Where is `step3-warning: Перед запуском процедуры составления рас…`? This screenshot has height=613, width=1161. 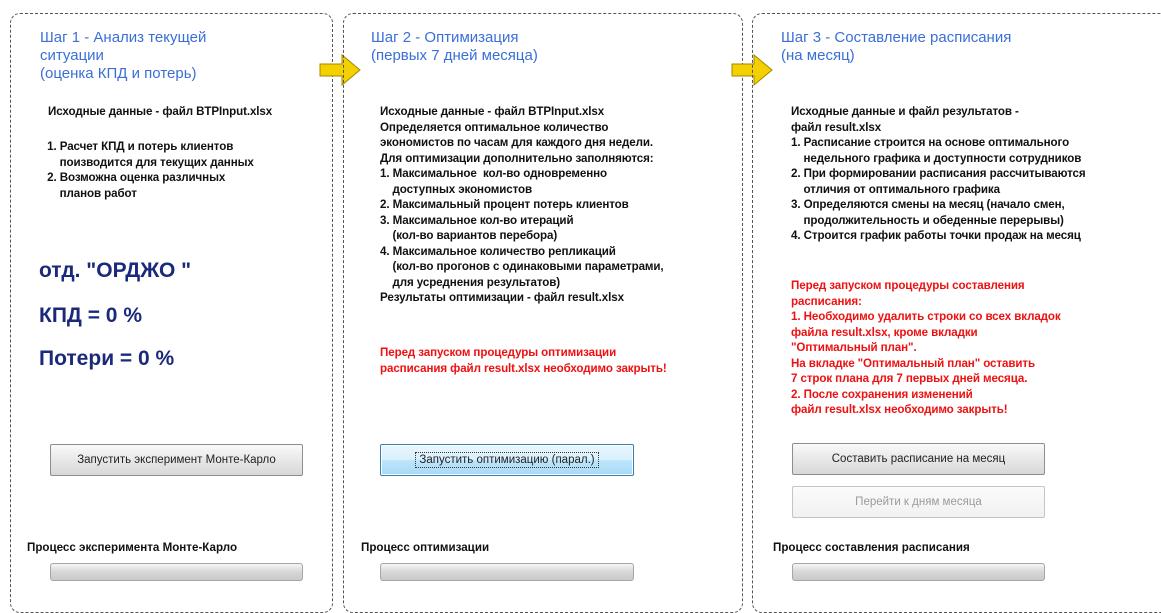 step3-warning: Перед запуском процедуры составления рас… is located at coordinates (926, 347).